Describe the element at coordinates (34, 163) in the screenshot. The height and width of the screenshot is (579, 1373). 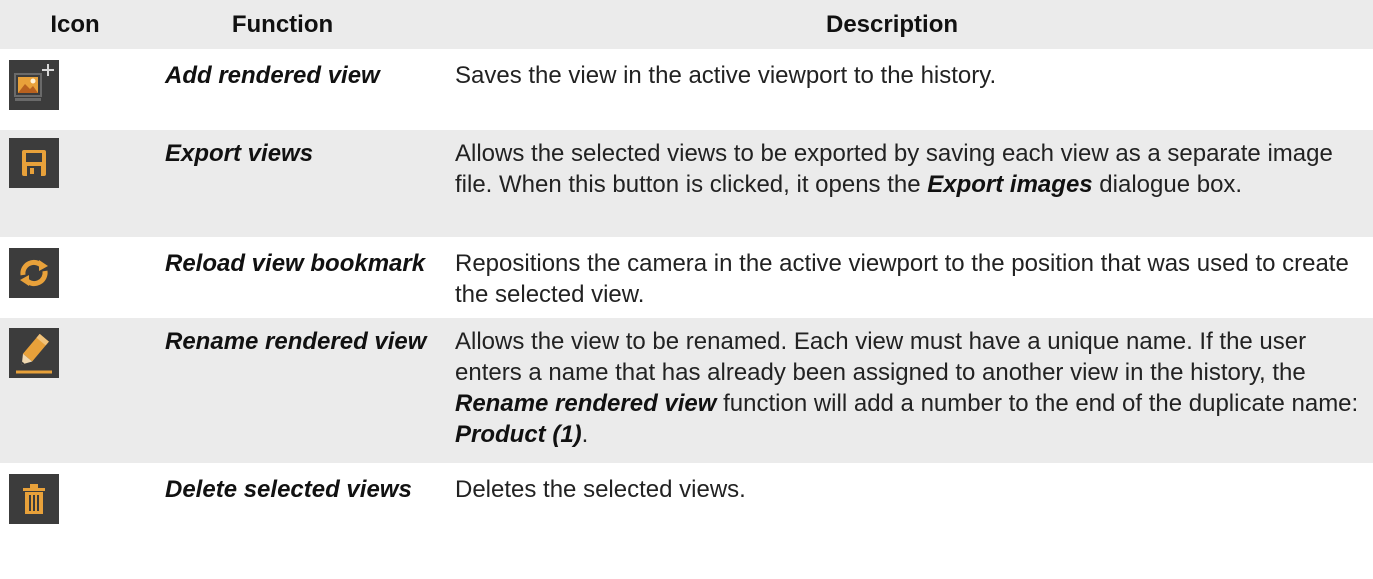
I see `floppy-disk-icon` at that location.